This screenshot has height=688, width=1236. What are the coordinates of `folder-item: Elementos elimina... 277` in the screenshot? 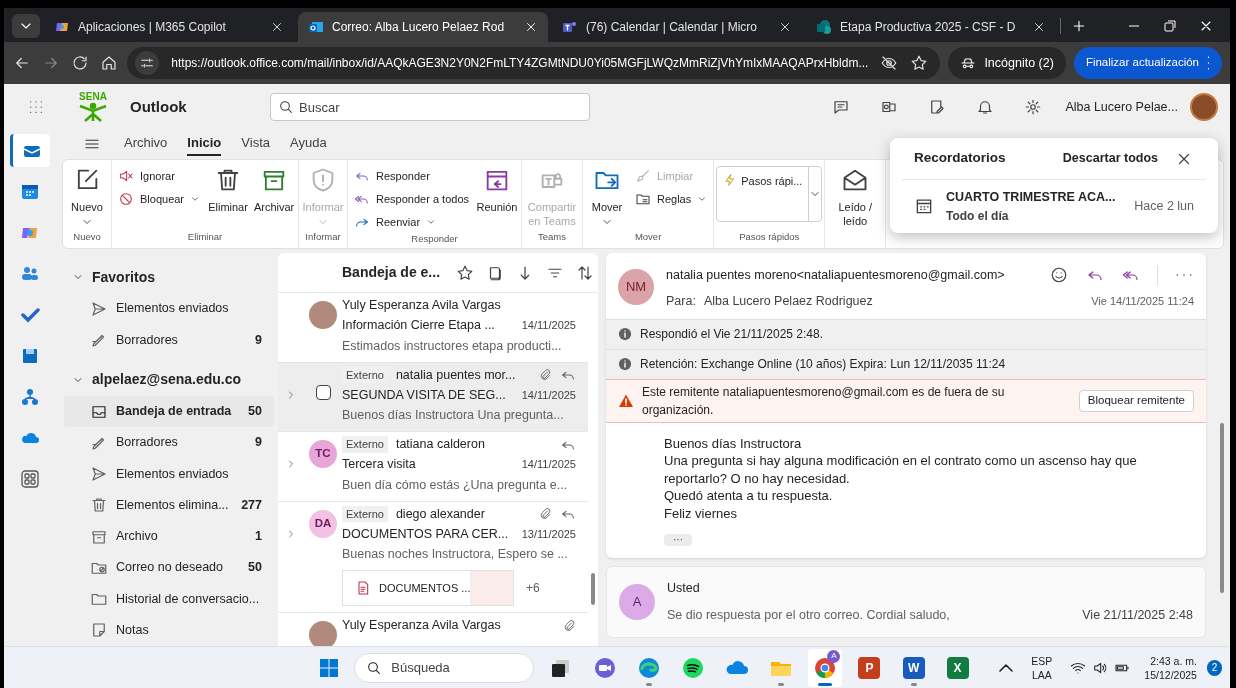 It's located at (169, 505).